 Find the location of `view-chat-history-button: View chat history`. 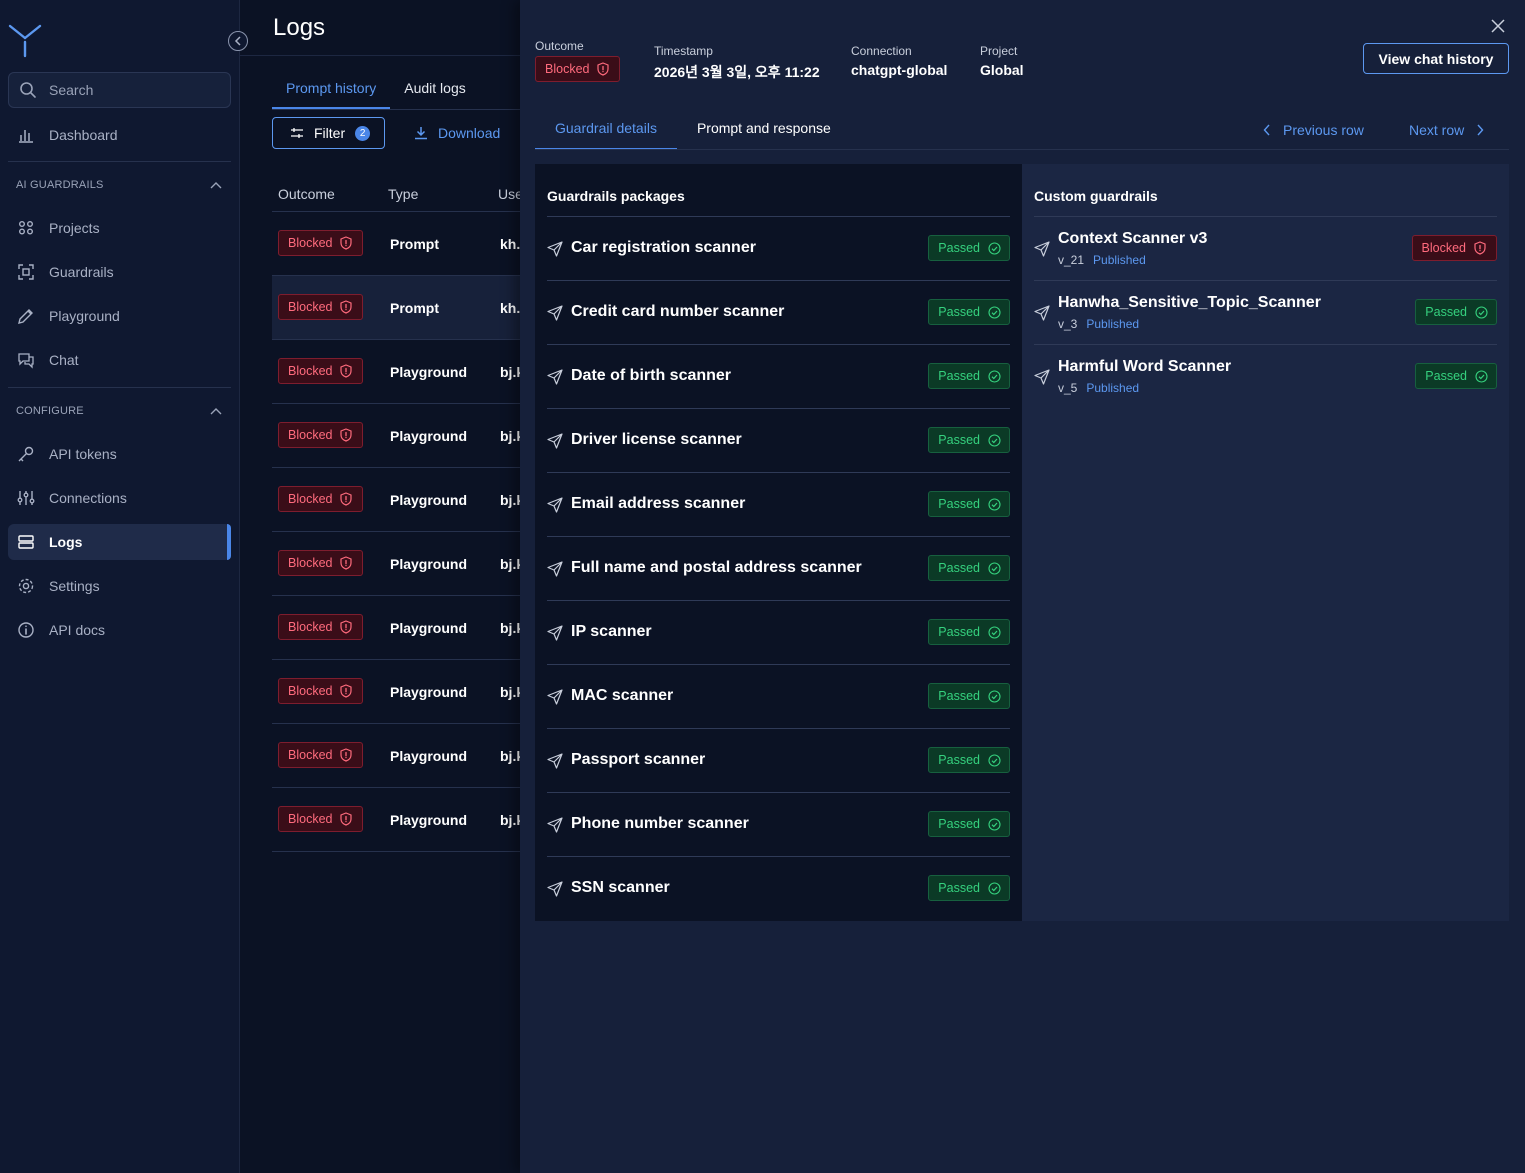

view-chat-history-button: View chat history is located at coordinates (1436, 58).